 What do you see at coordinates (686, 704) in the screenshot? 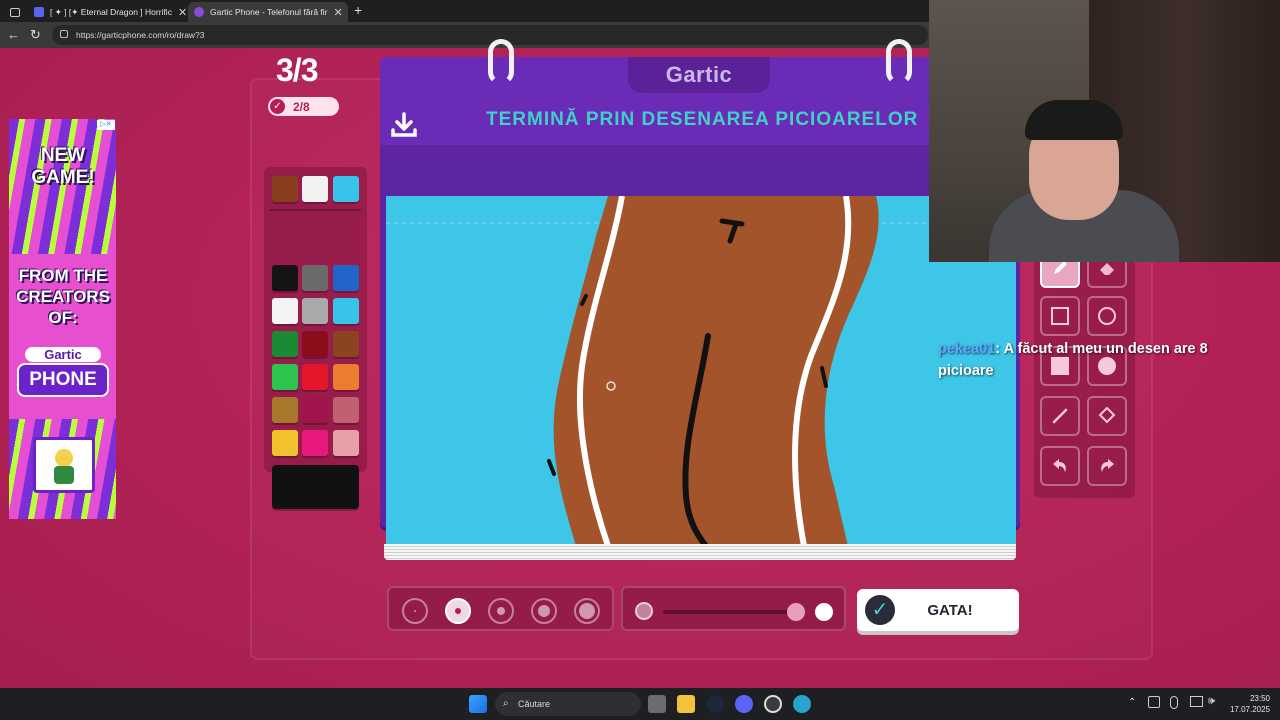
I see `file-explorer-icon` at bounding box center [686, 704].